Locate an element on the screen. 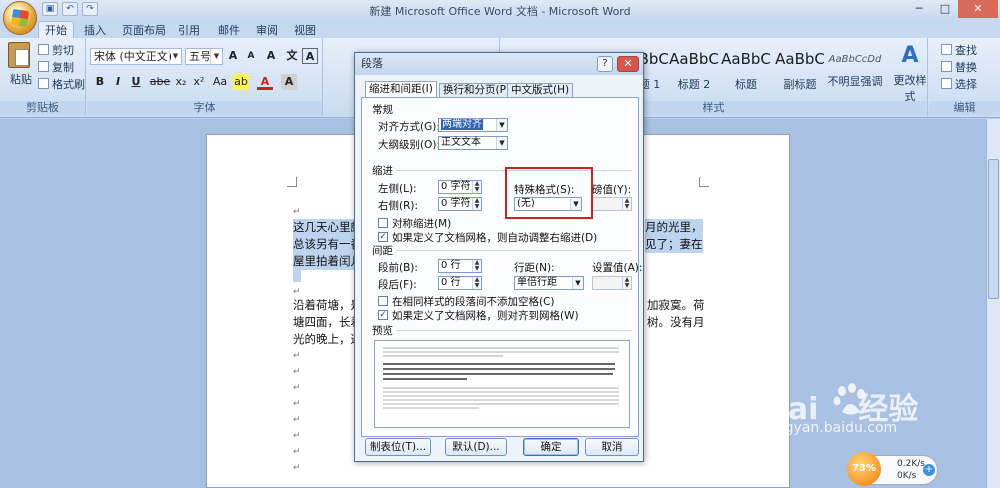 Image resolution: width=1000 pixels, height=488 pixels. vertical-scrollbar is located at coordinates (993, 303).